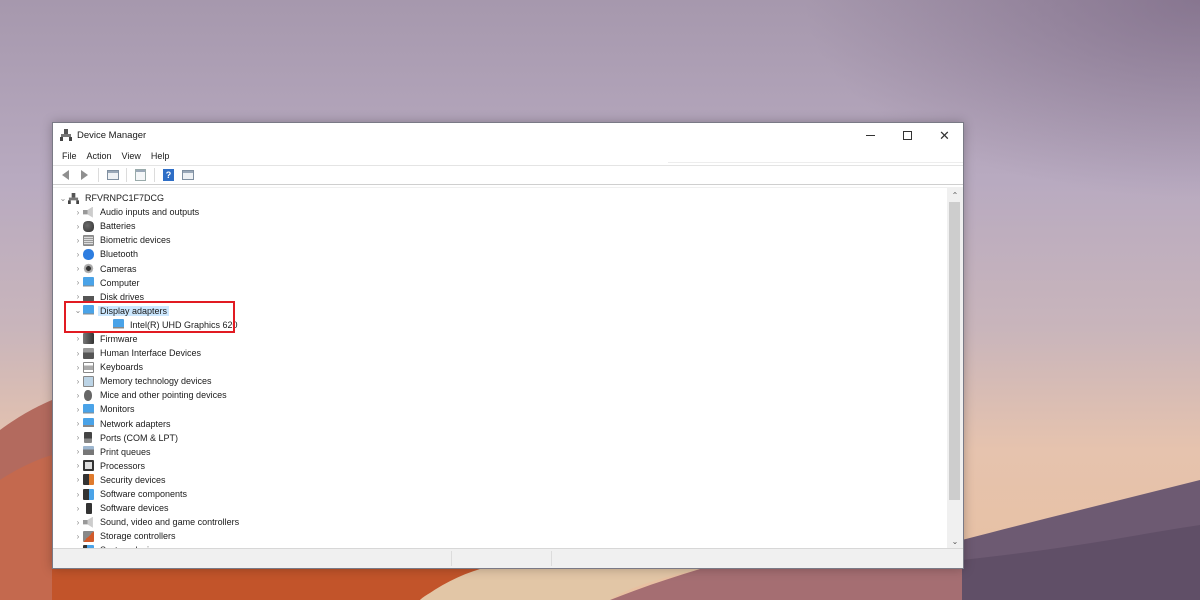  I want to click on title-bar: Device Manager ✕, so click(508, 135).